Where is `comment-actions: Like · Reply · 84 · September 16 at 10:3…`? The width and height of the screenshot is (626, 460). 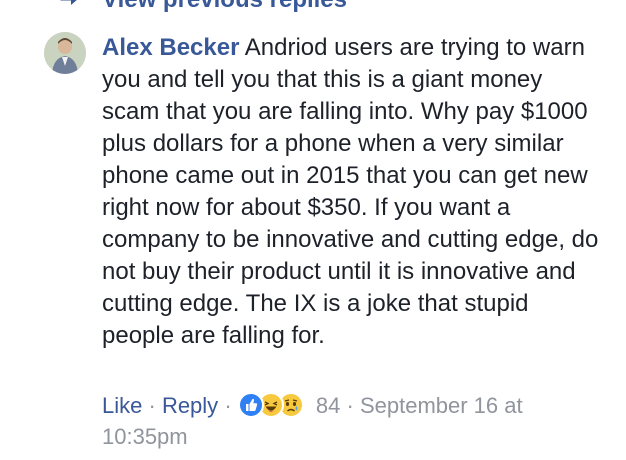 comment-actions: Like · Reply · 84 · September 16 at 10:3… is located at coordinates (352, 421).